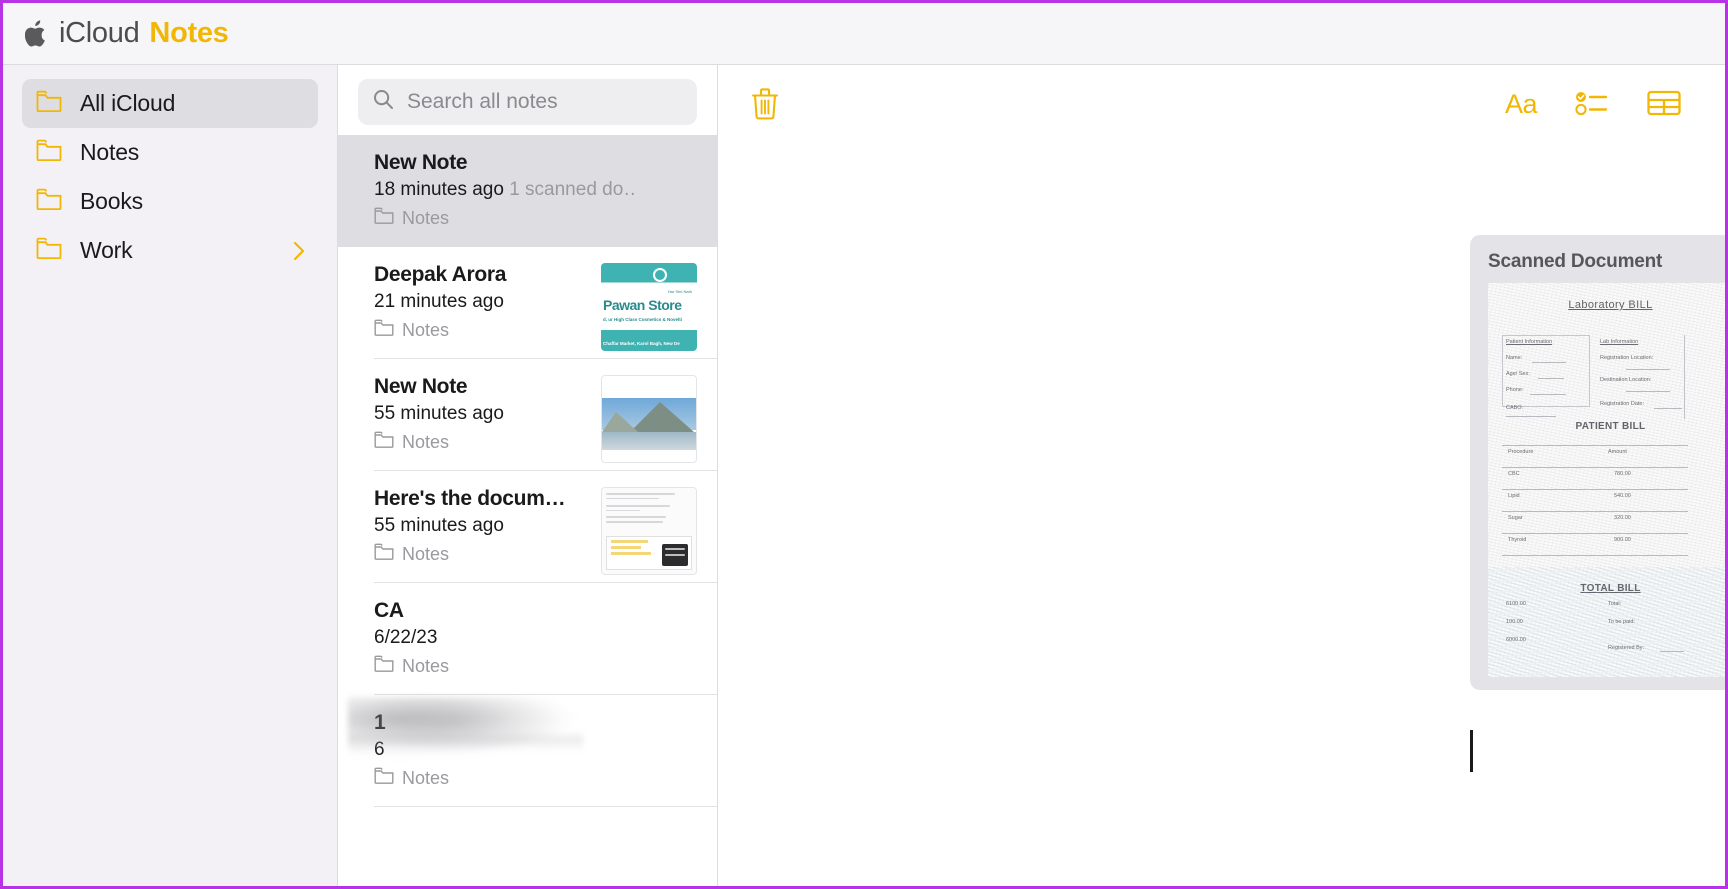 This screenshot has width=1728, height=889. I want to click on thumb-address: Chaffar Market, Karol Bagh, New De, so click(641, 343).